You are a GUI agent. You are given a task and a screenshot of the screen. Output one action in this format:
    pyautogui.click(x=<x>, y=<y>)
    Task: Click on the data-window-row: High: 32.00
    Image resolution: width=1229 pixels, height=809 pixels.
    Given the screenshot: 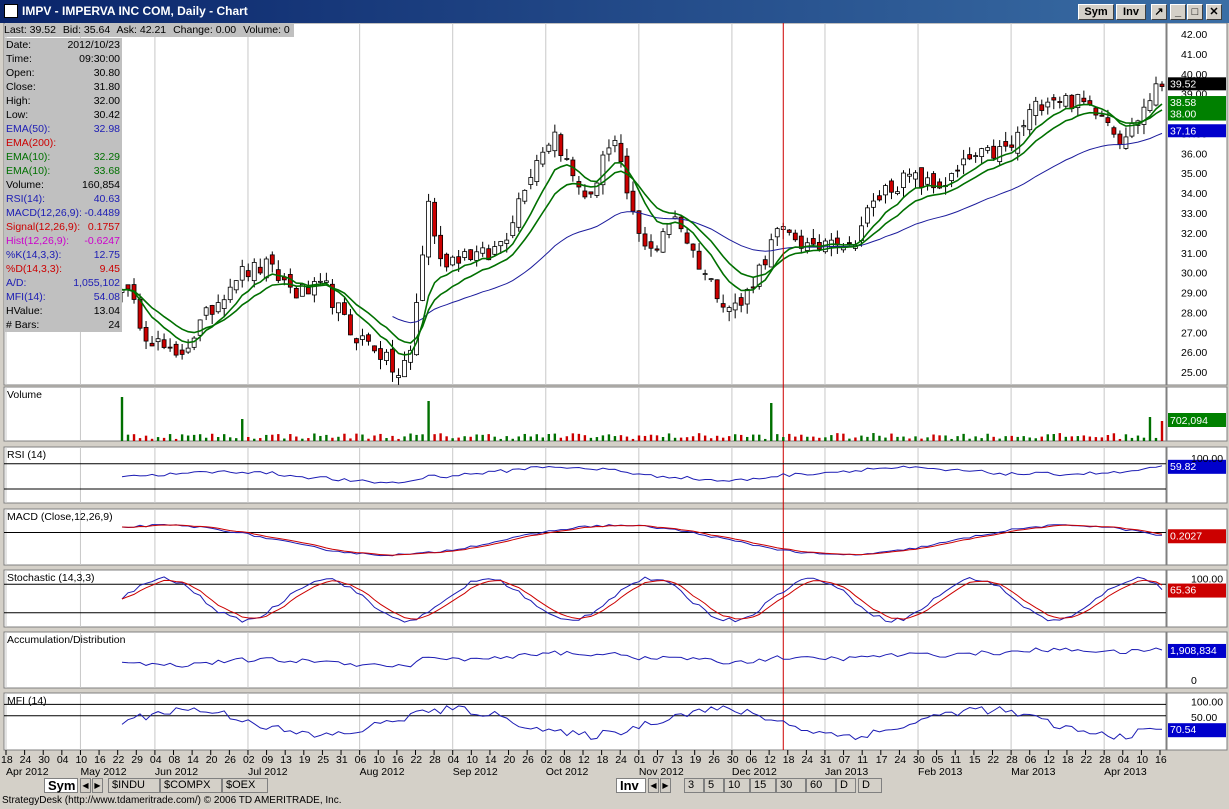 What is the action you would take?
    pyautogui.click(x=63, y=101)
    